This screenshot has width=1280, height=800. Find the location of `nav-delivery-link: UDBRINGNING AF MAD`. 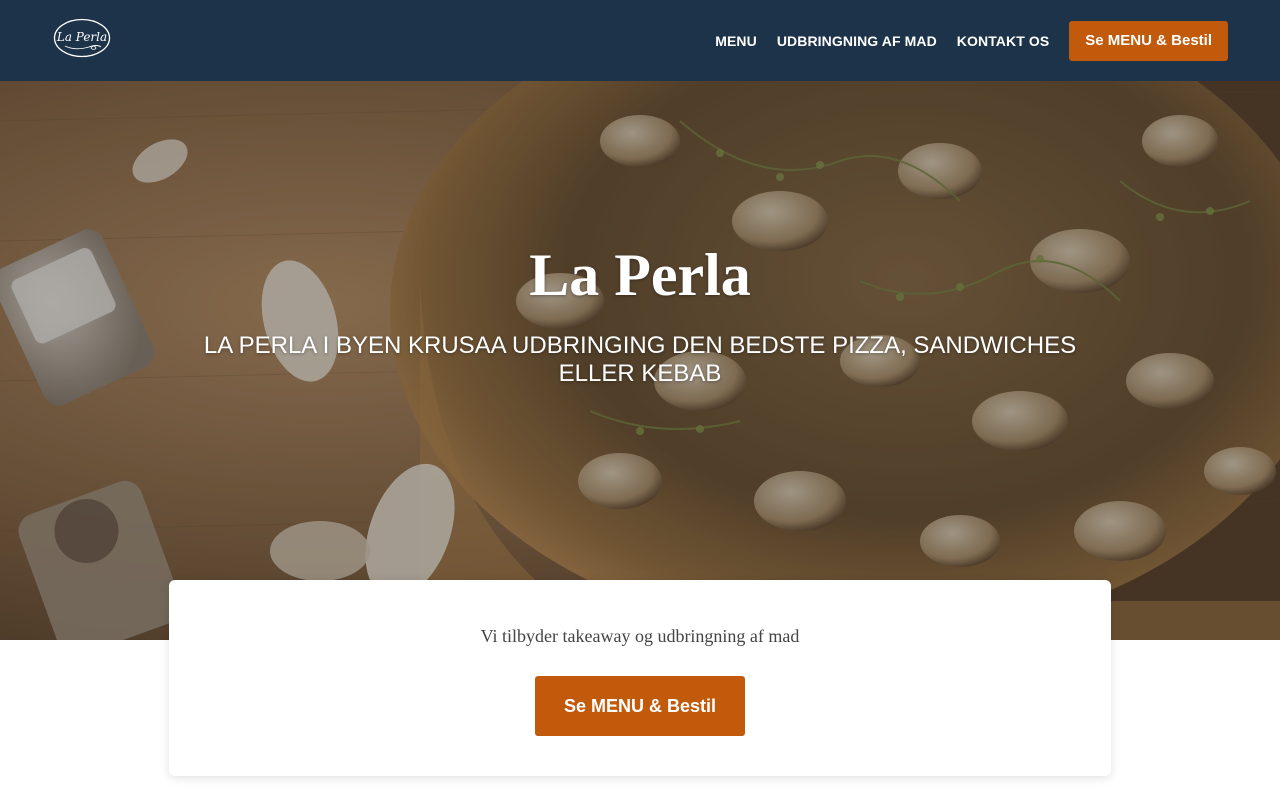

nav-delivery-link: UDBRINGNING AF MAD is located at coordinates (857, 41).